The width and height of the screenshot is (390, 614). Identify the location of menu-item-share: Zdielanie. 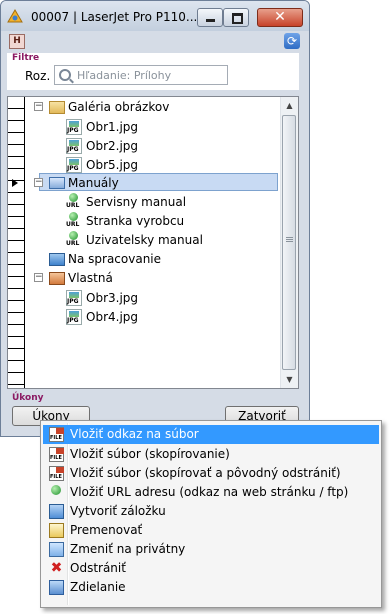
(211, 587).